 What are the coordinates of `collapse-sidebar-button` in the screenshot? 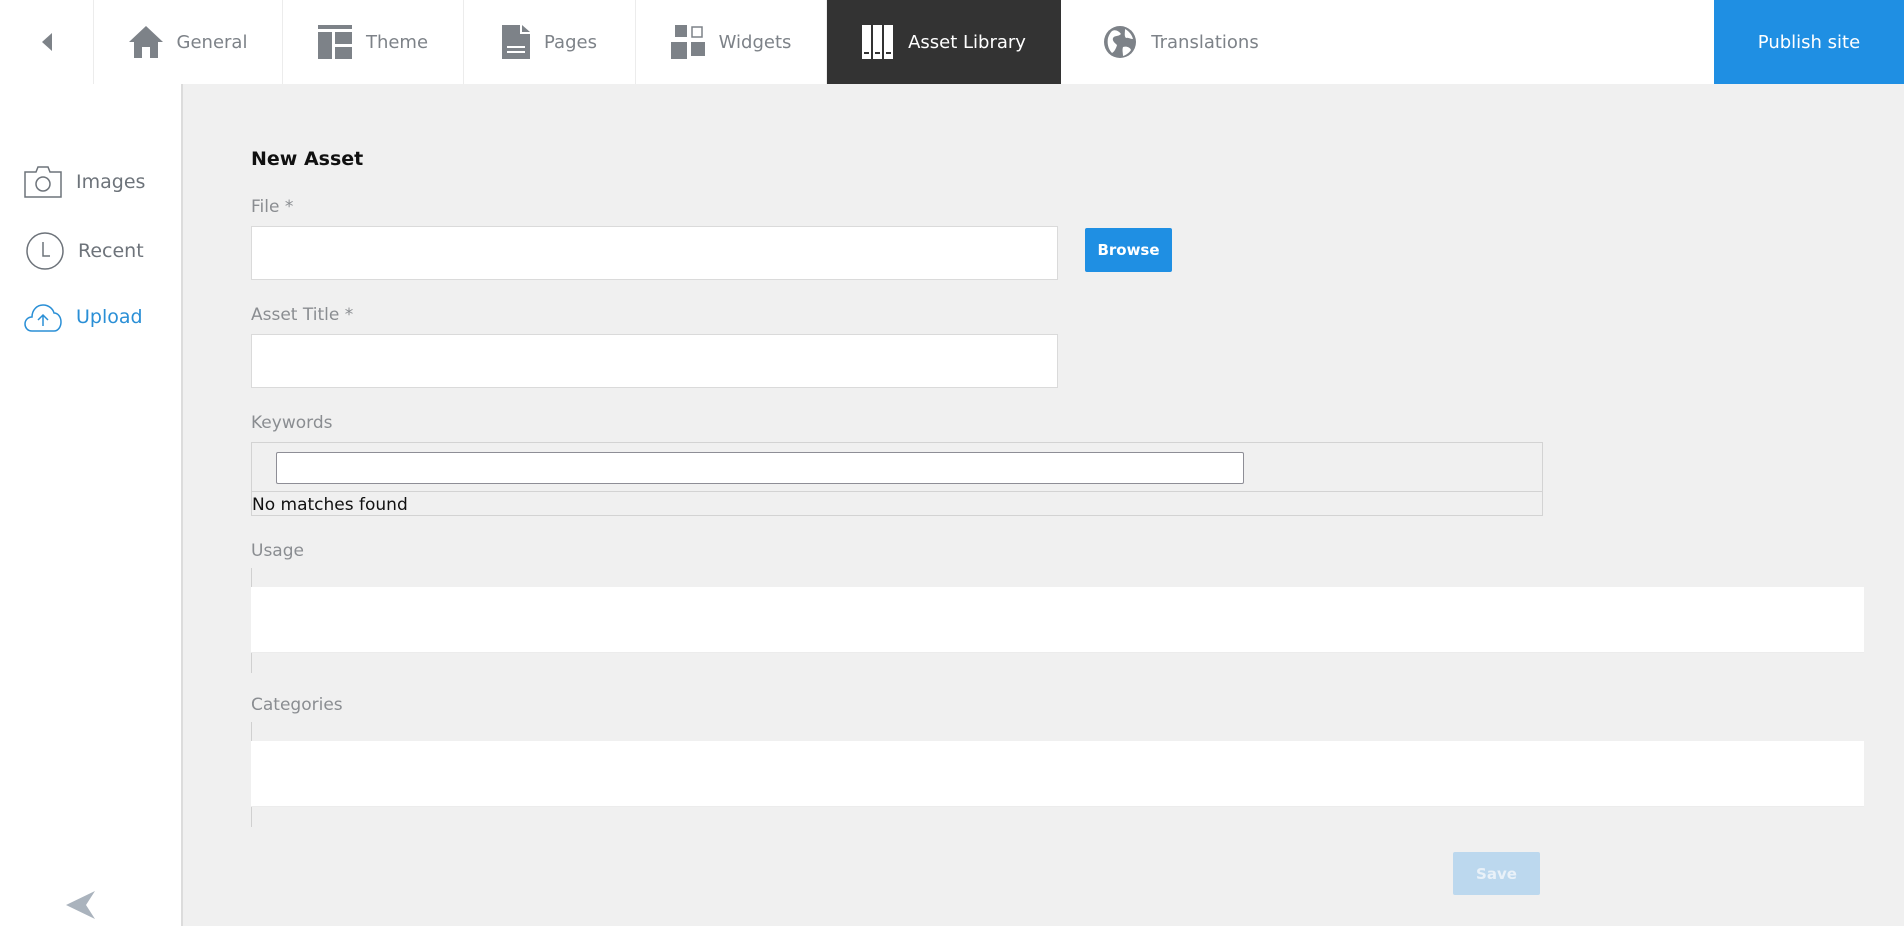 It's located at (81, 907).